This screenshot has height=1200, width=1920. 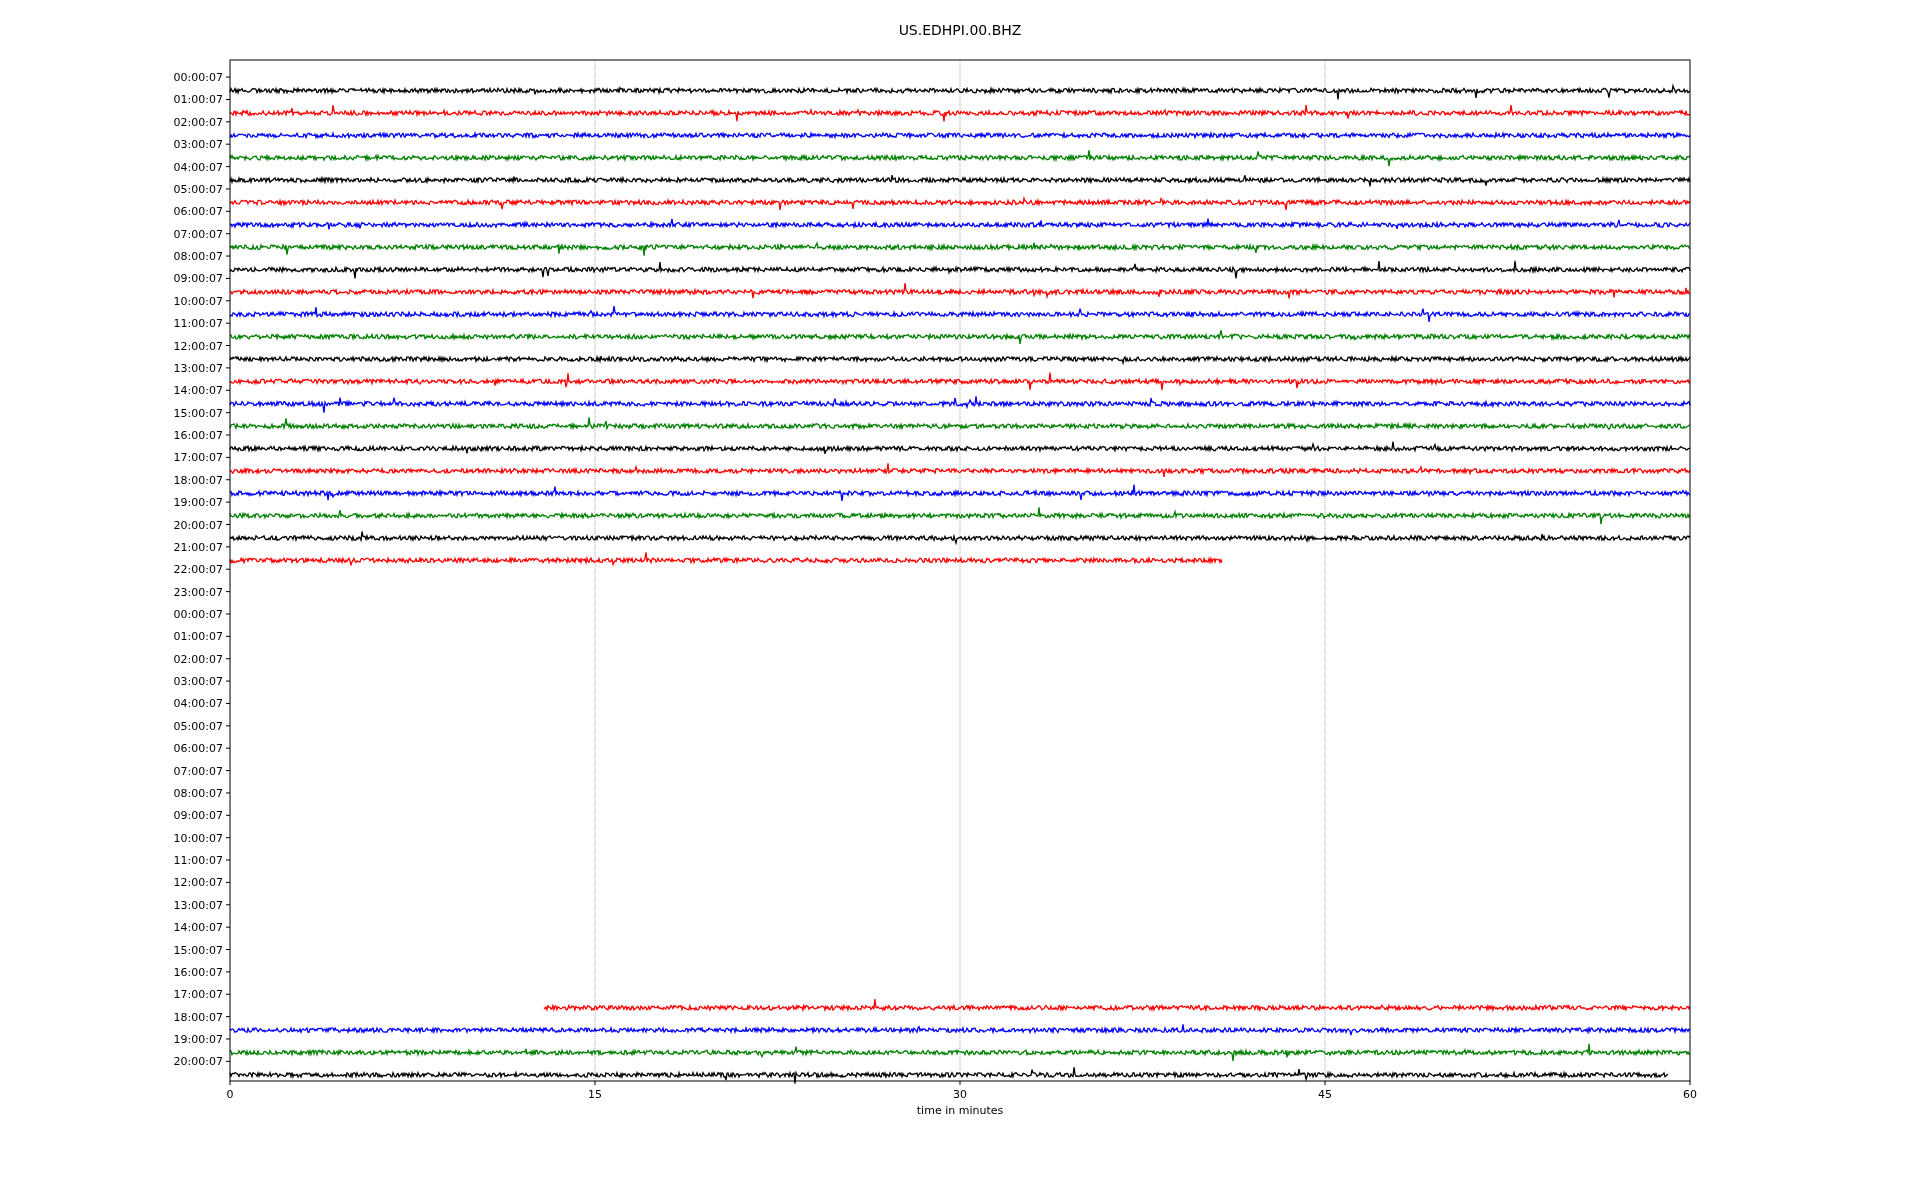 What do you see at coordinates (1690, 1094) in the screenshot?
I see `x-axis-label: 60` at bounding box center [1690, 1094].